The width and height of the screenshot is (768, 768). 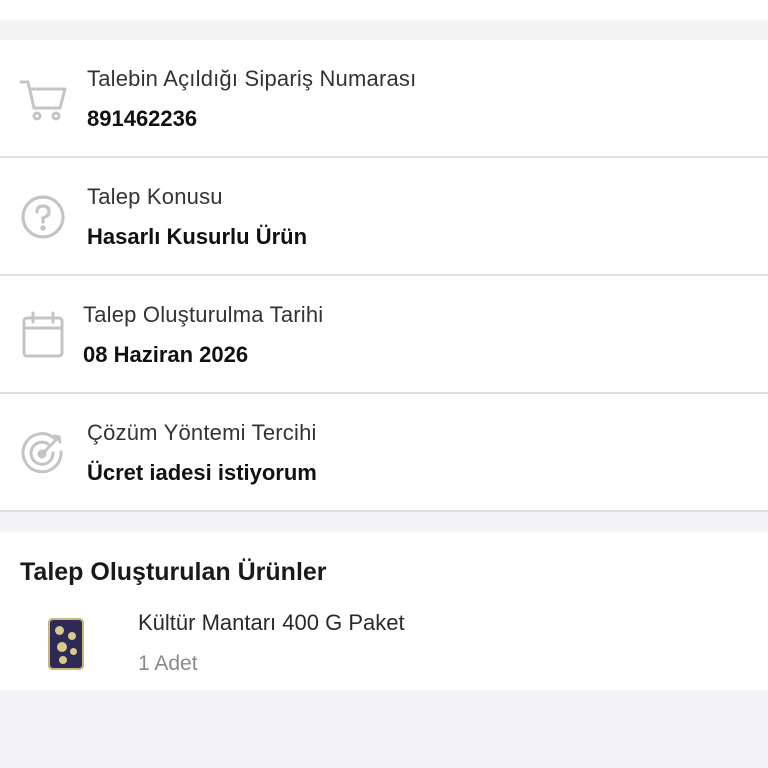 I want to click on product-quantity: 1 Adet, so click(x=168, y=663).